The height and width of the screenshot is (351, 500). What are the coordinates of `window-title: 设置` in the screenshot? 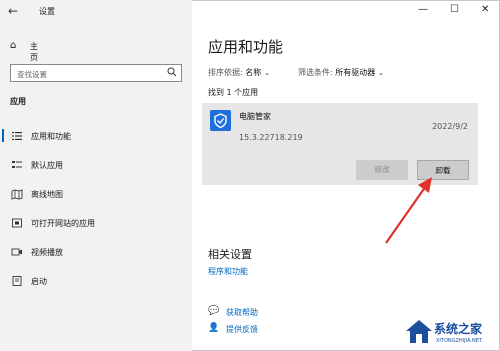 It's located at (47, 11).